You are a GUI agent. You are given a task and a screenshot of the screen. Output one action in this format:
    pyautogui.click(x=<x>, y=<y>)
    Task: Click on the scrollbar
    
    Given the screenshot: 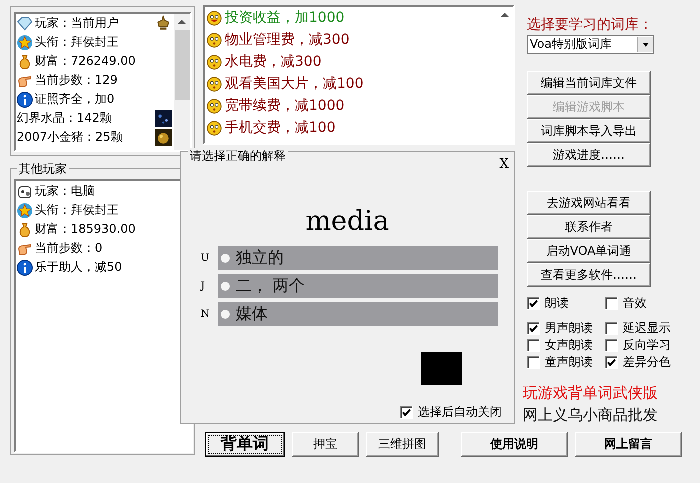 What is the action you would take?
    pyautogui.click(x=182, y=82)
    